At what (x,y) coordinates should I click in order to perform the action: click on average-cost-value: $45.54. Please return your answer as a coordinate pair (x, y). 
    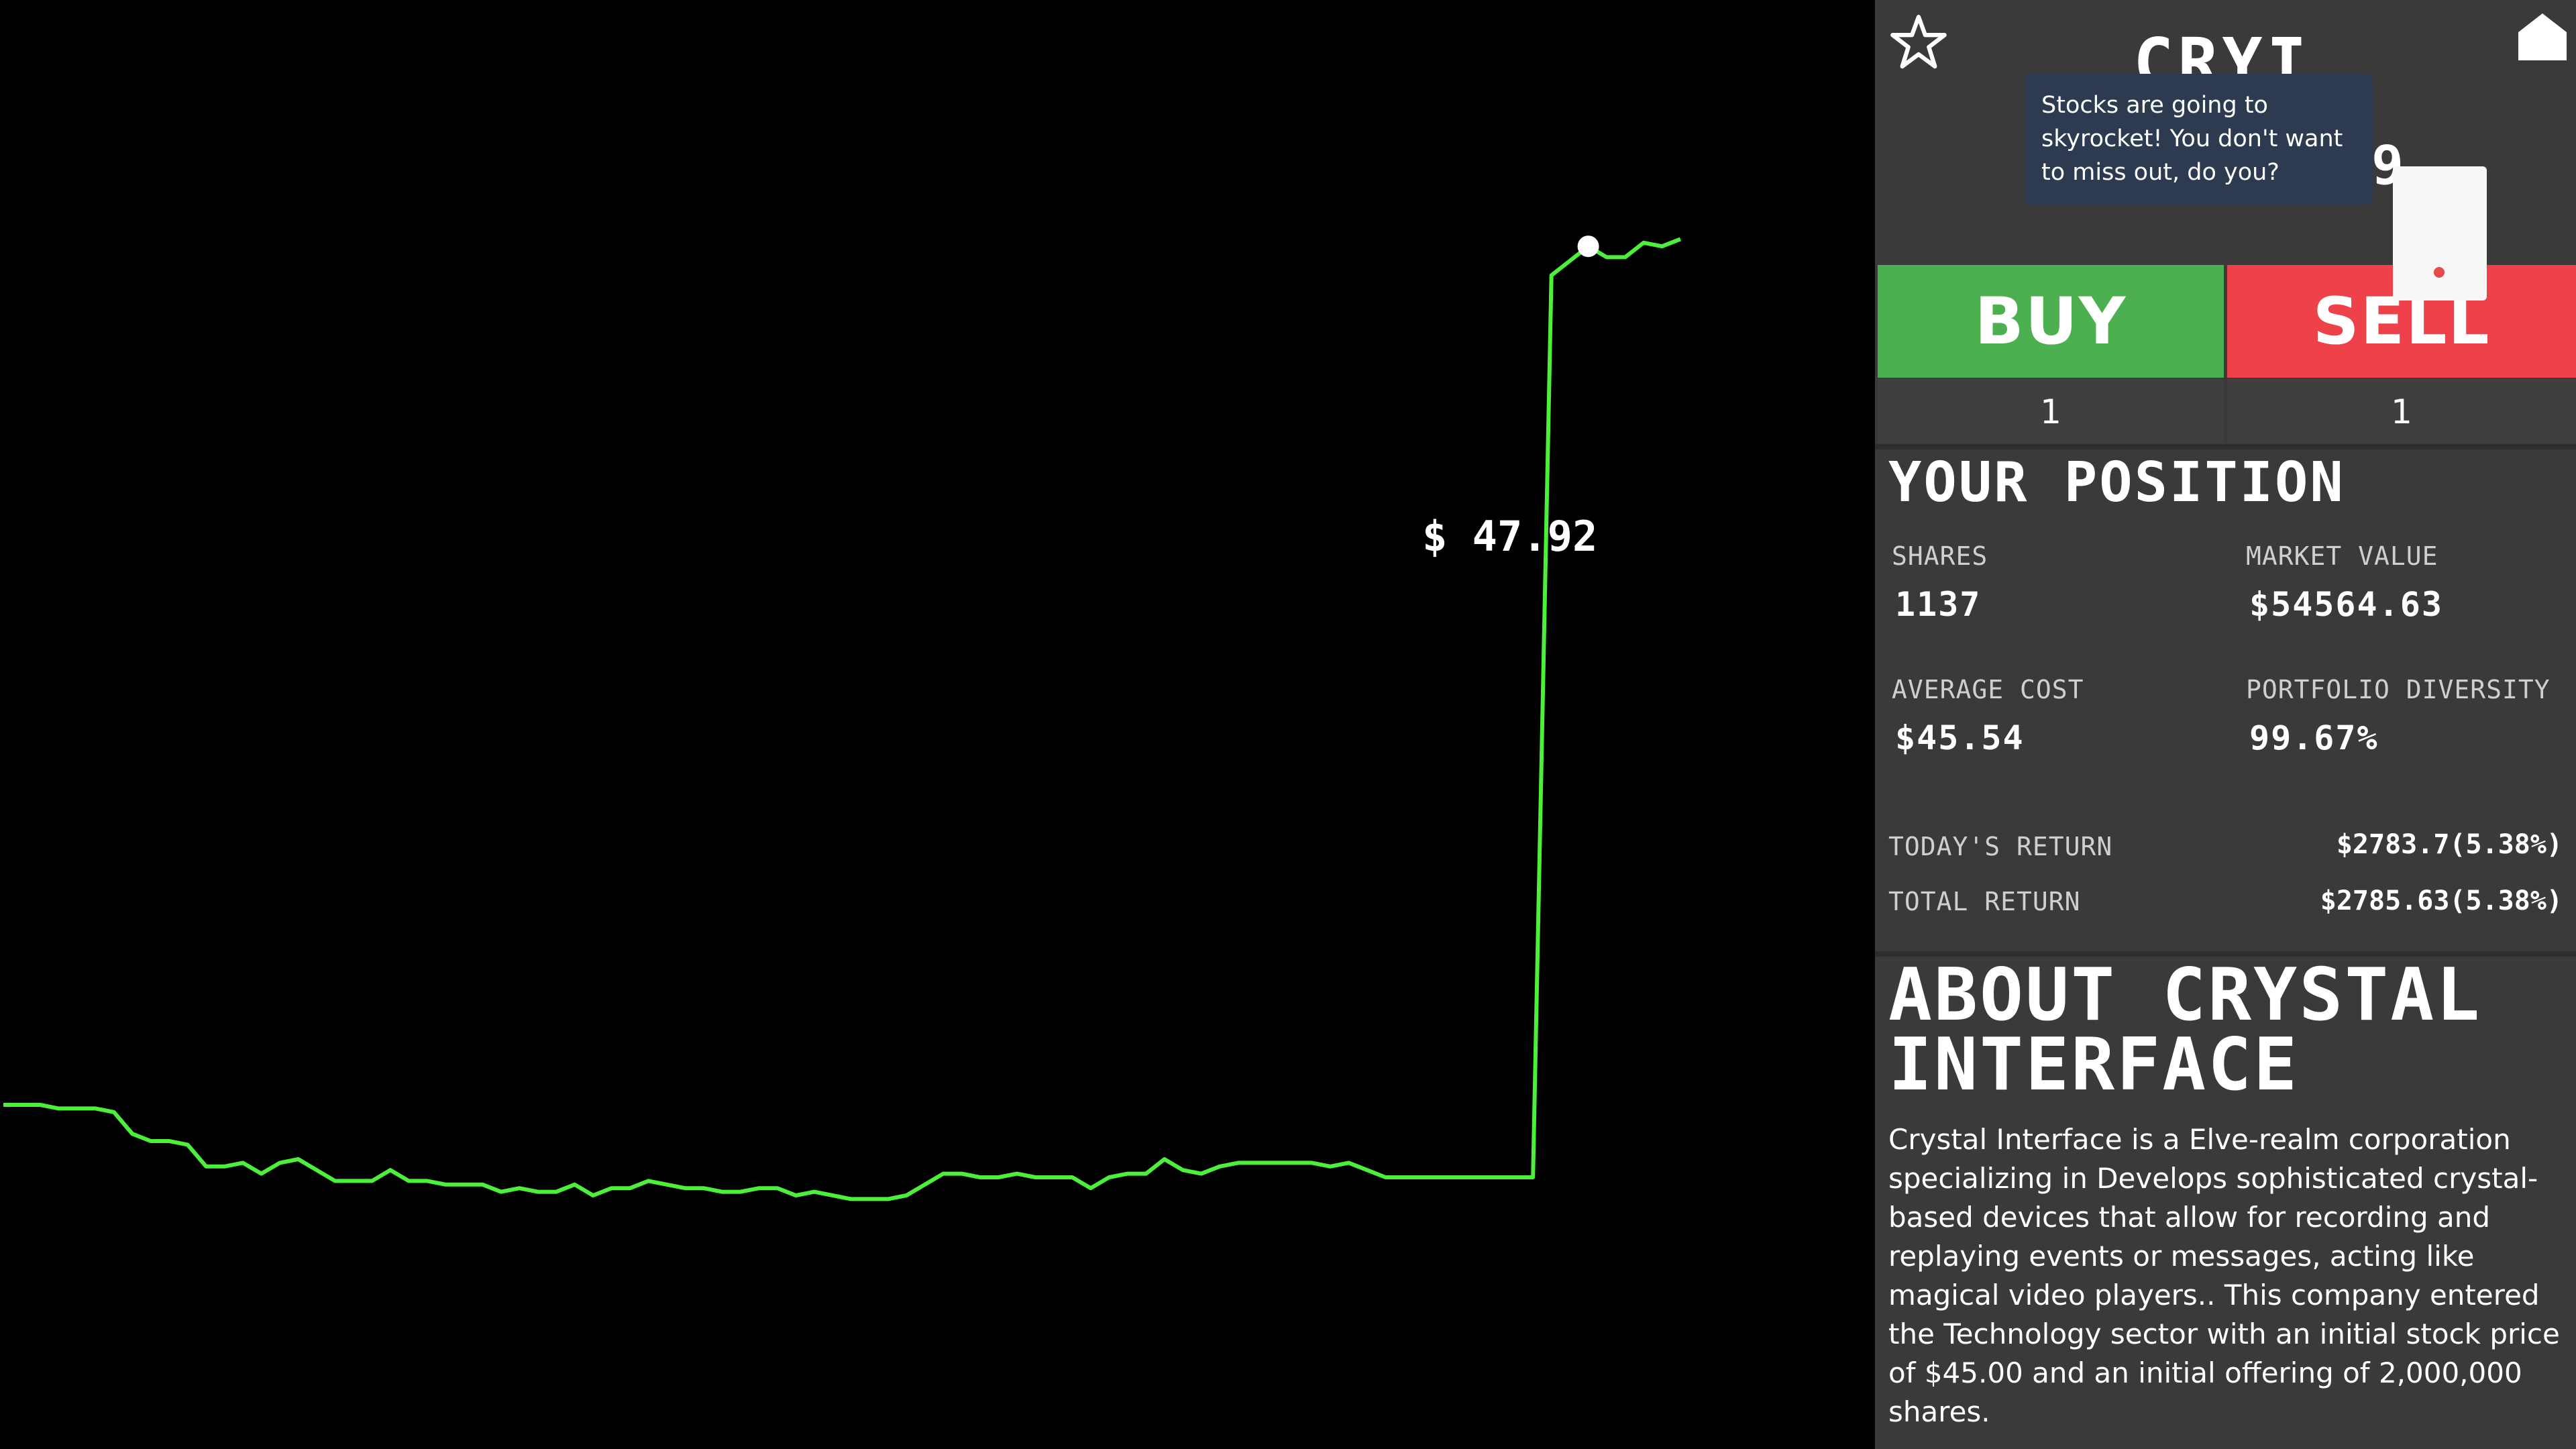
    Looking at the image, I should click on (1960, 737).